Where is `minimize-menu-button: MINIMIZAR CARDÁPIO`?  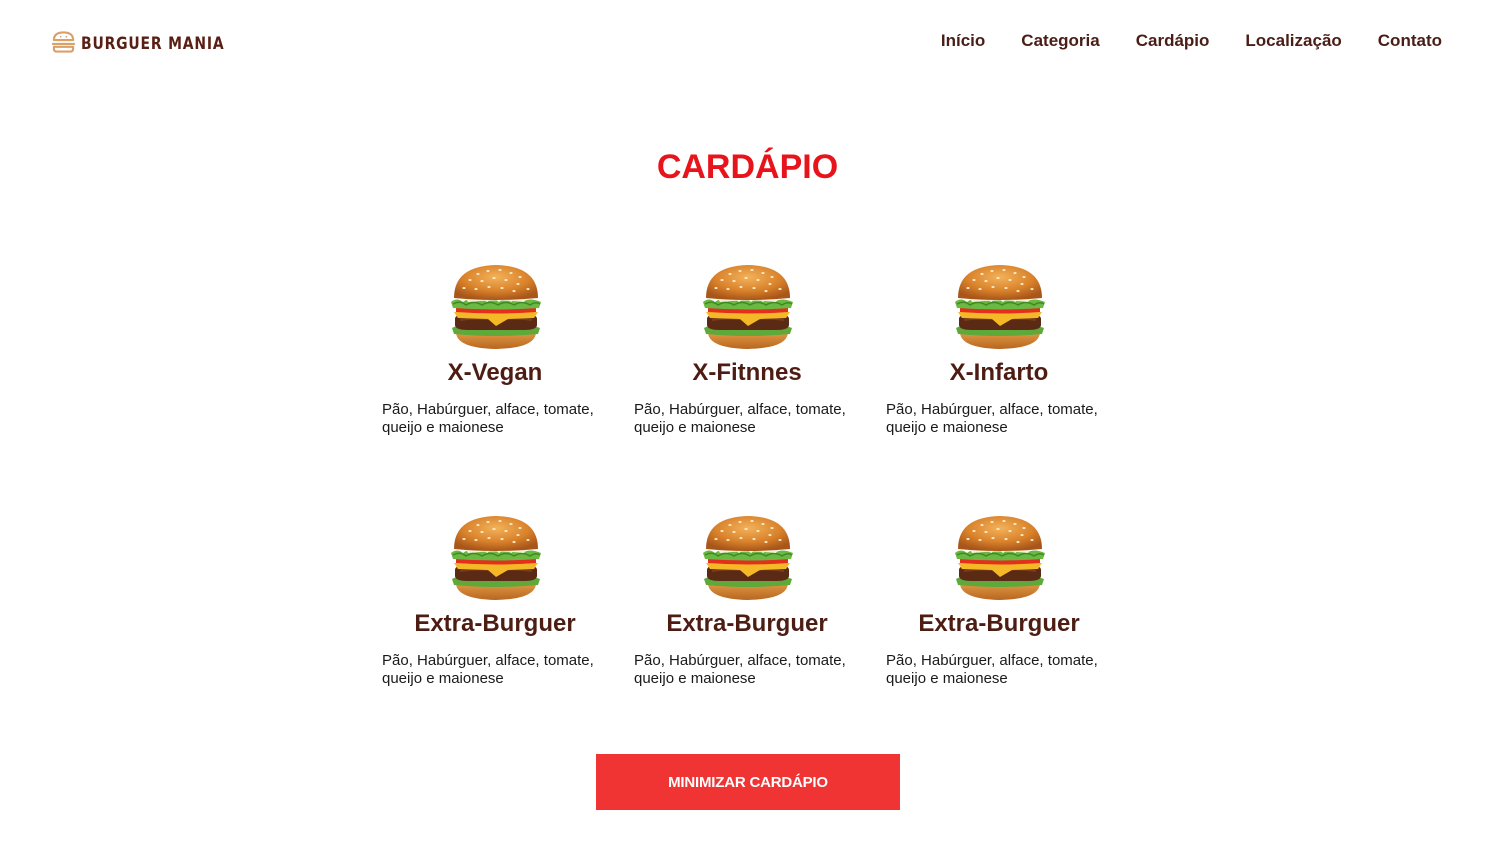
minimize-menu-button: MINIMIZAR CARDÁPIO is located at coordinates (748, 782).